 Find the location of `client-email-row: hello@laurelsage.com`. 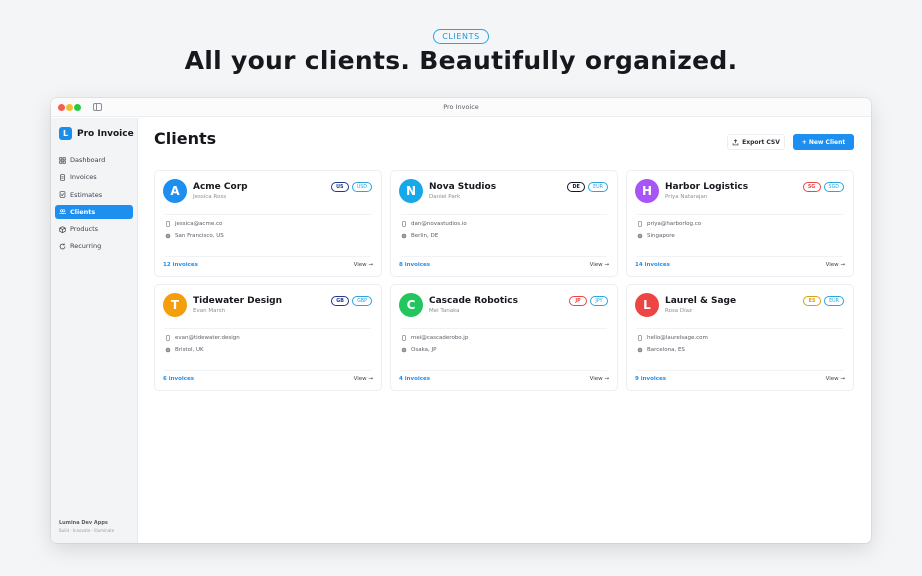

client-email-row: hello@laurelsage.com is located at coordinates (672, 338).